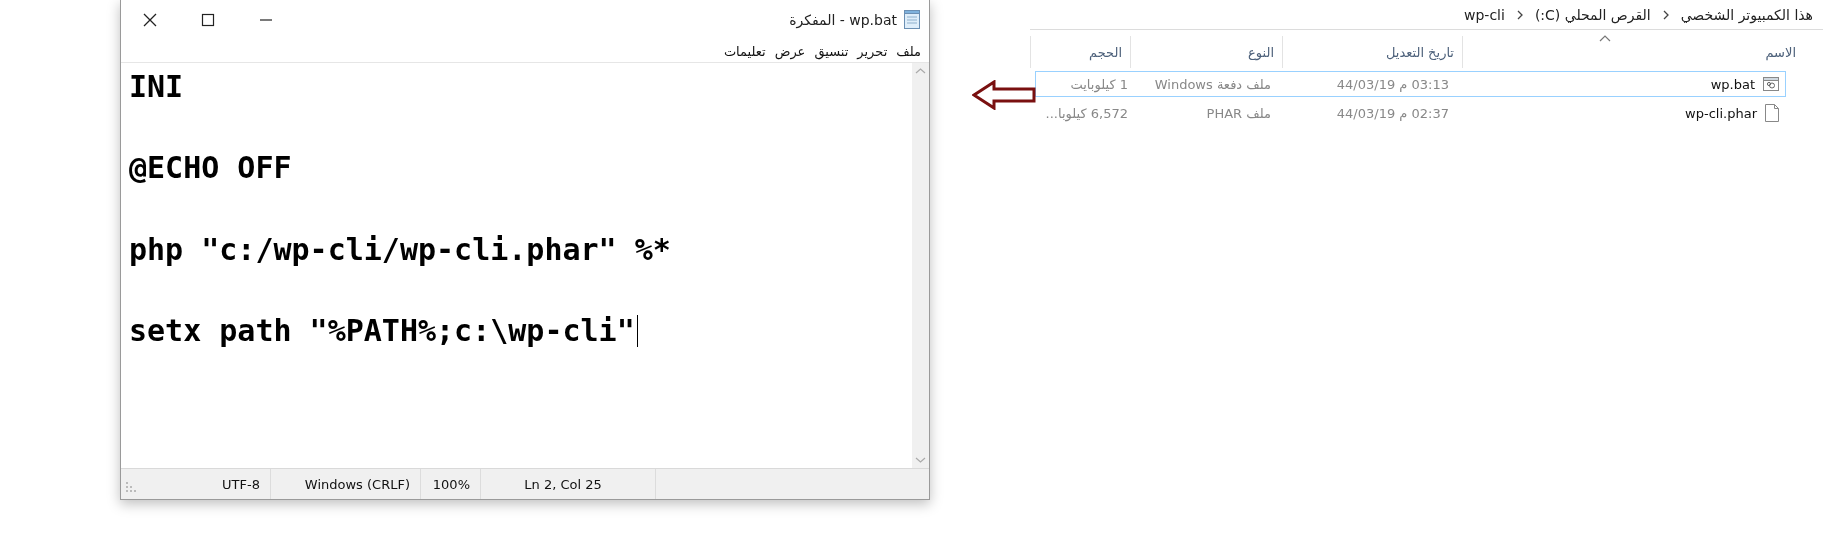 The width and height of the screenshot is (1823, 549). Describe the element at coordinates (357, 484) in the screenshot. I see `status-text: Windows (CRLF)` at that location.